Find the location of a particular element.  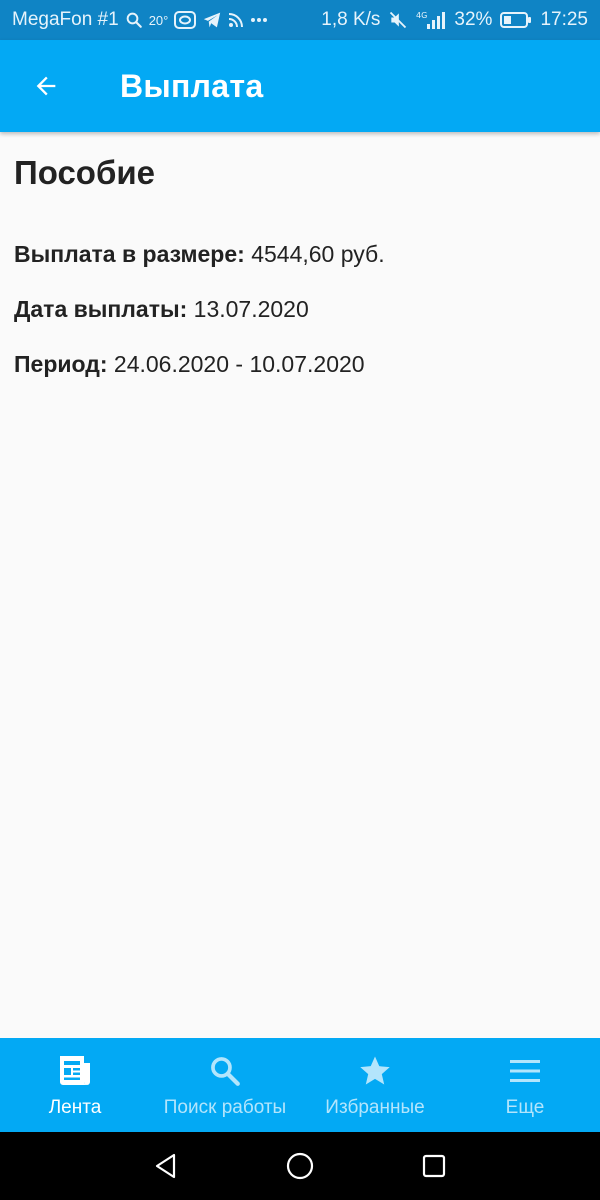

payment-period-value: 24.06.2020 - 10.07.2020 is located at coordinates (239, 364).